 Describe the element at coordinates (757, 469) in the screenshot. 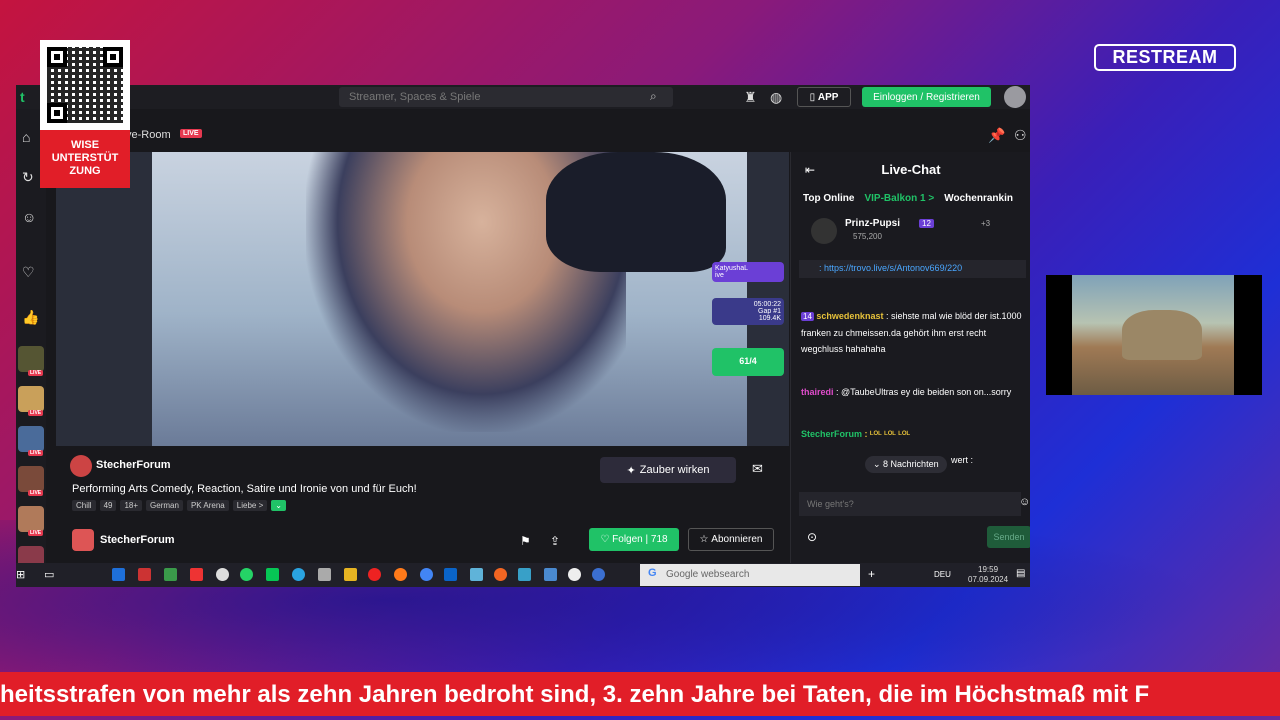

I see `gift-icon: ✉` at that location.